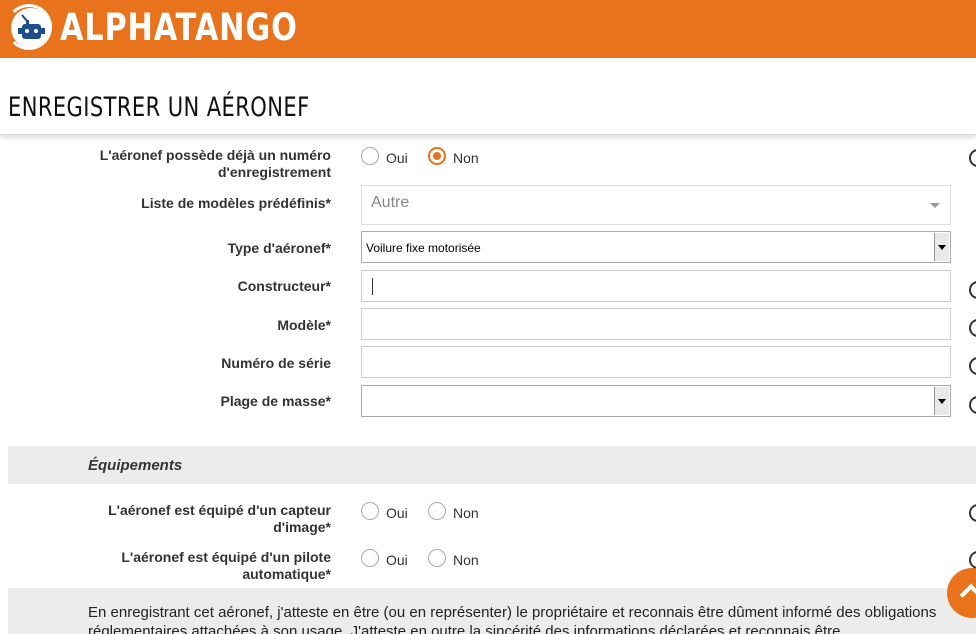 The width and height of the screenshot is (976, 634). I want to click on registration-yes-label: Oui, so click(397, 158).